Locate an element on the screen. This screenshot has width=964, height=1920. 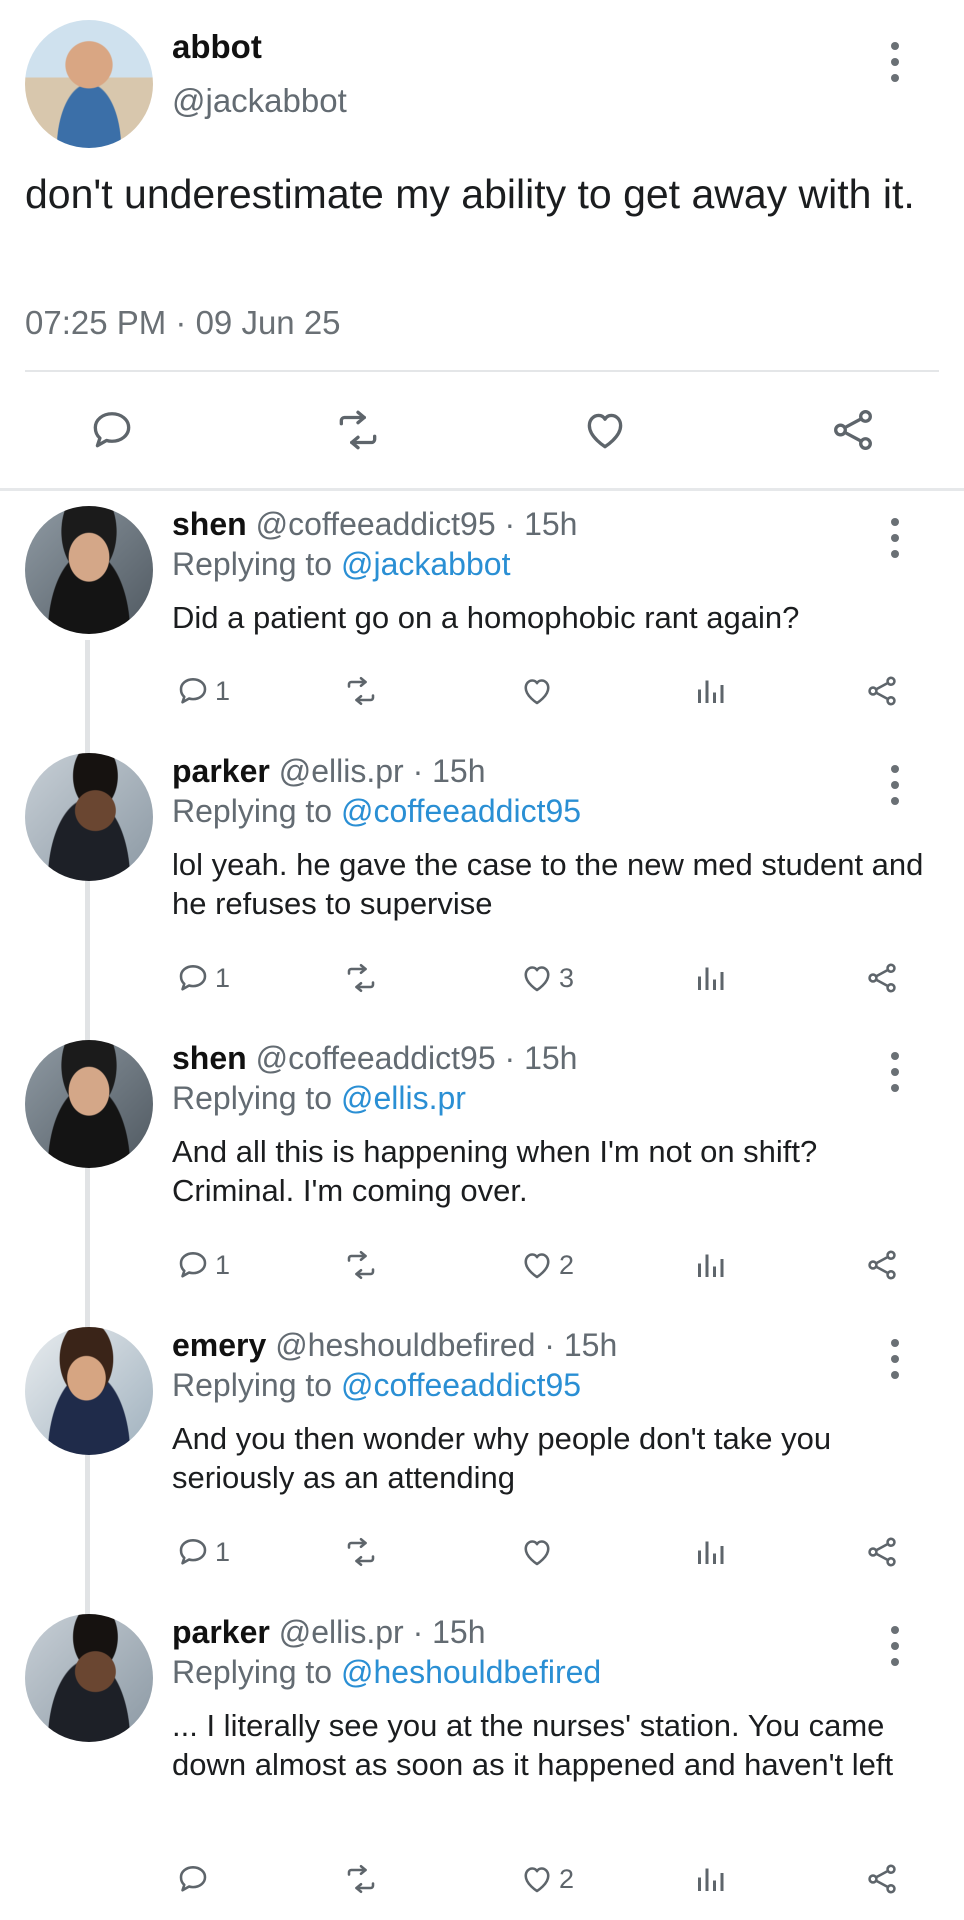
replying-to: Replying to @heshouldbefired is located at coordinates (387, 1672).